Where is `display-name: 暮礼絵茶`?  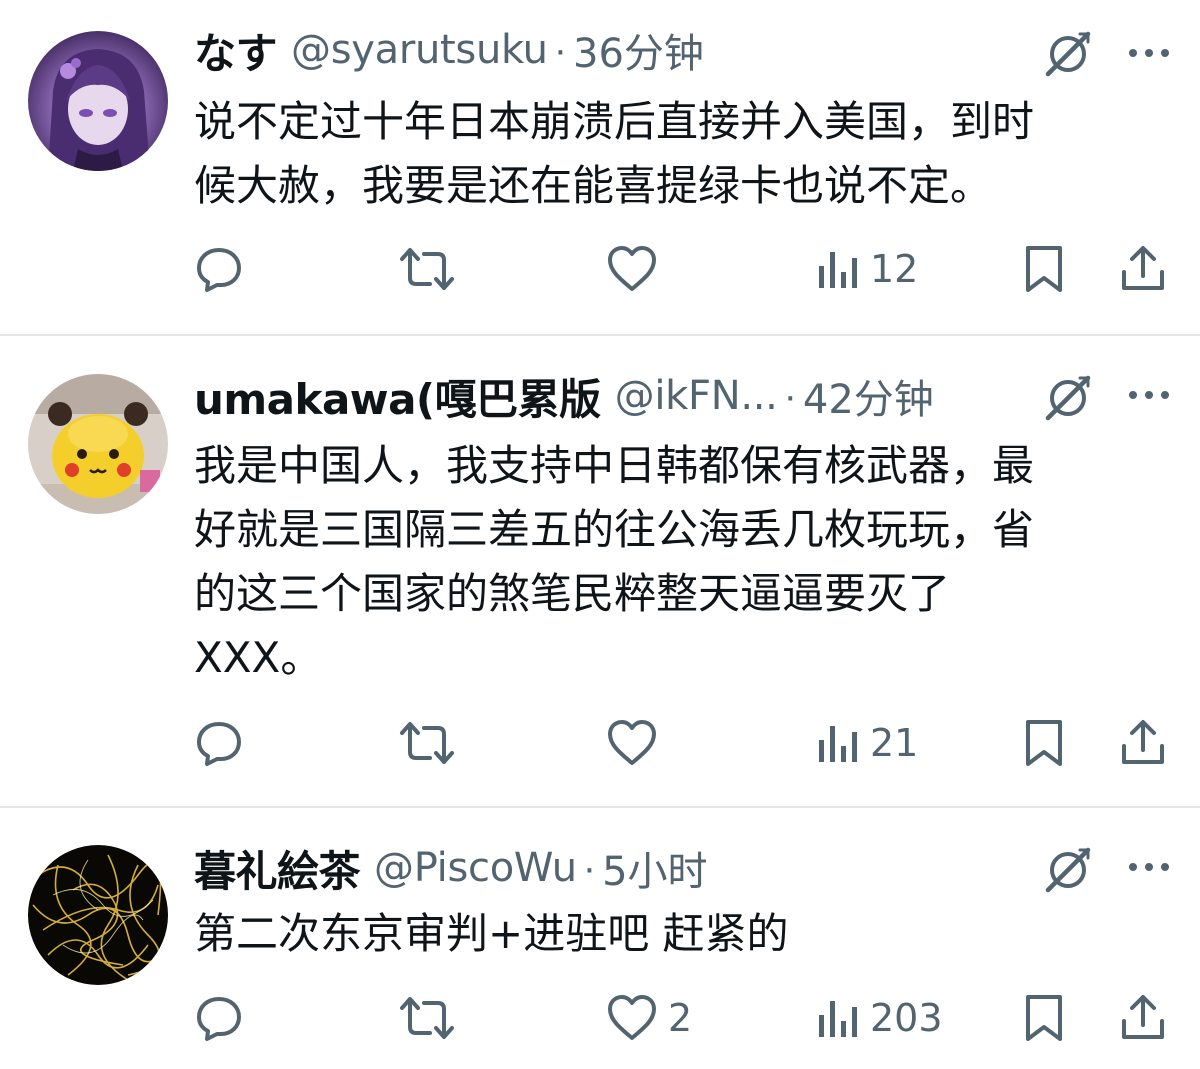
display-name: 暮礼絵茶 is located at coordinates (277, 868).